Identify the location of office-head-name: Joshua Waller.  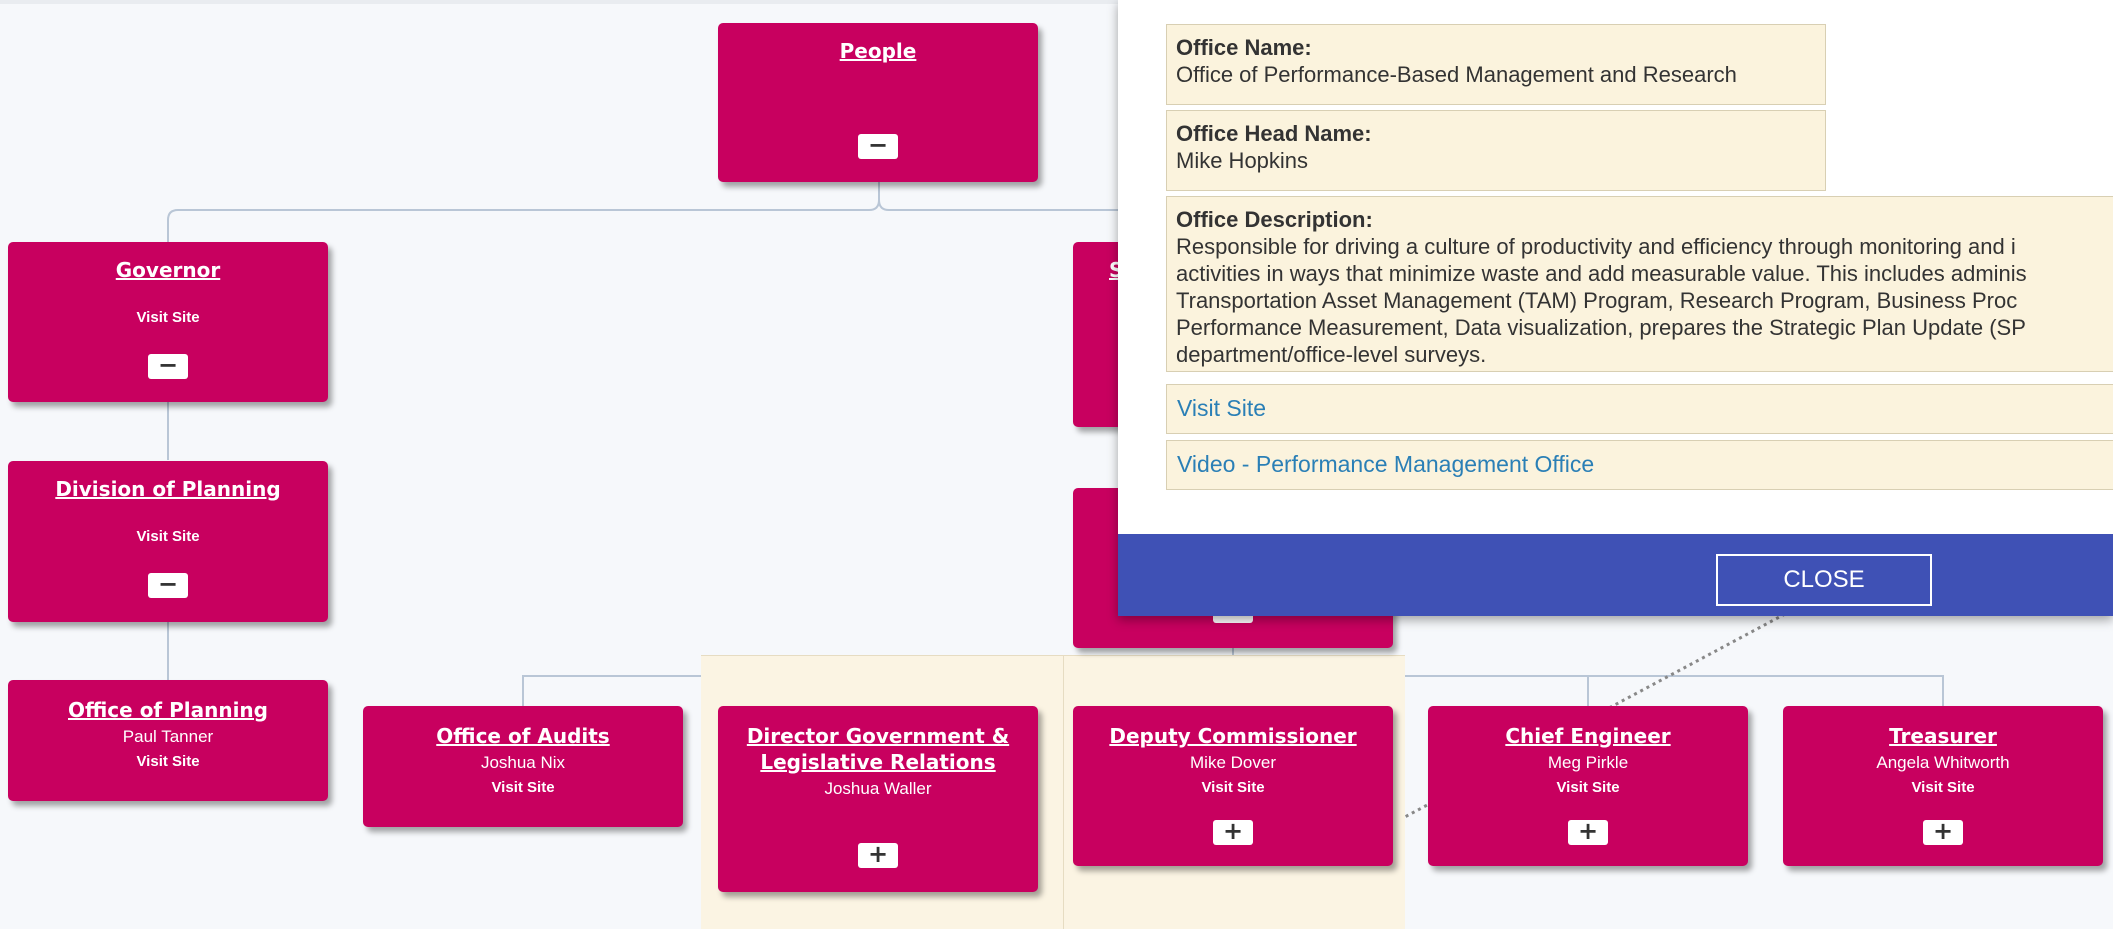
(878, 788).